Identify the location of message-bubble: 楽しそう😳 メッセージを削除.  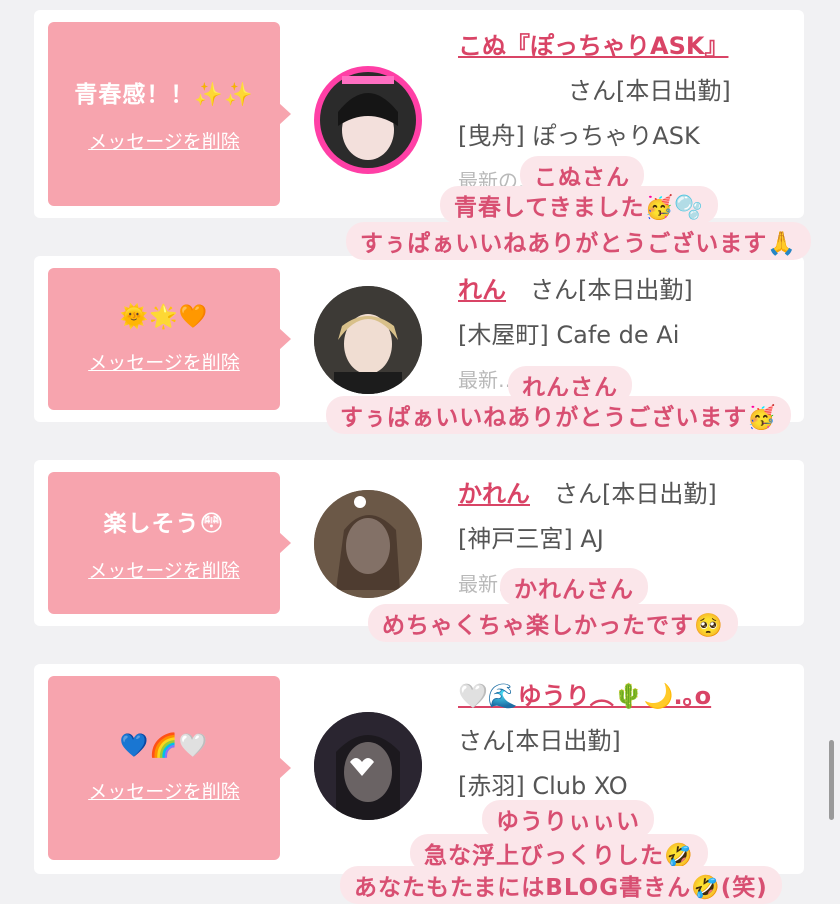
(169, 543).